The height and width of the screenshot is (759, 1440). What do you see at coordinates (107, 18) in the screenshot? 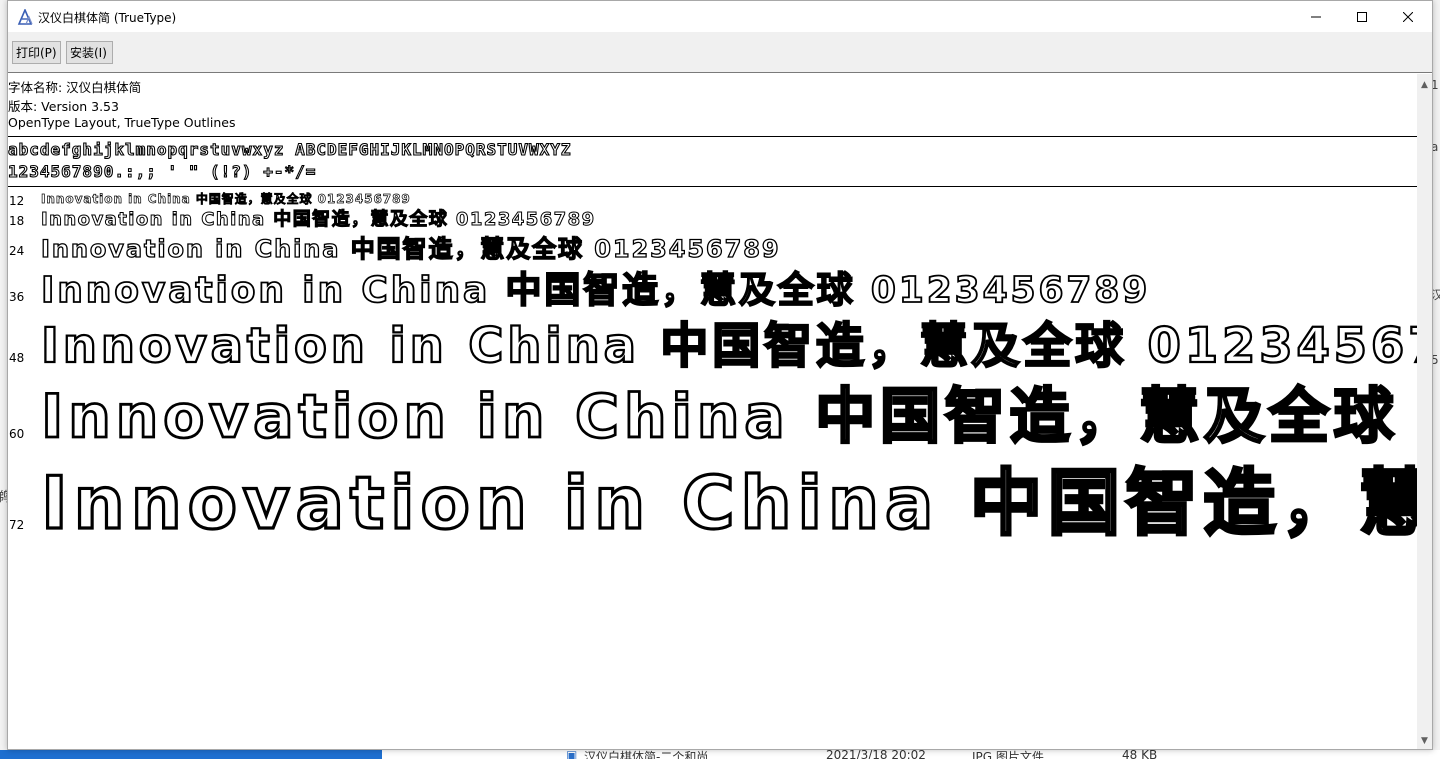
I see `window-title: 汉仪白棋体简 (TrueType)` at bounding box center [107, 18].